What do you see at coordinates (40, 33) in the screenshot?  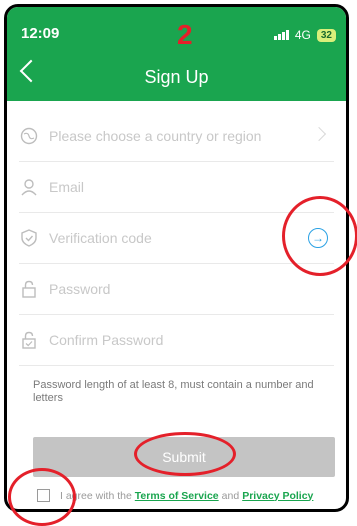 I see `status-time: 12:09` at bounding box center [40, 33].